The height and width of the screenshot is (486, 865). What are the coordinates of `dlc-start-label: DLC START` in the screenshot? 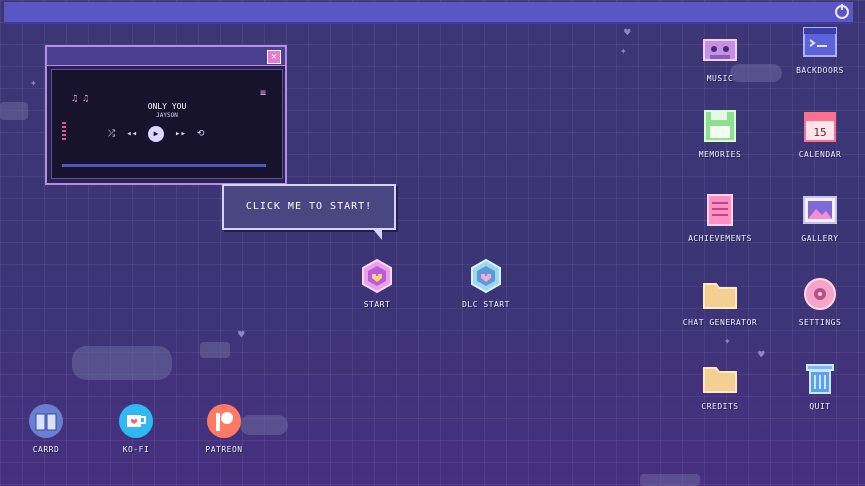 It's located at (486, 304).